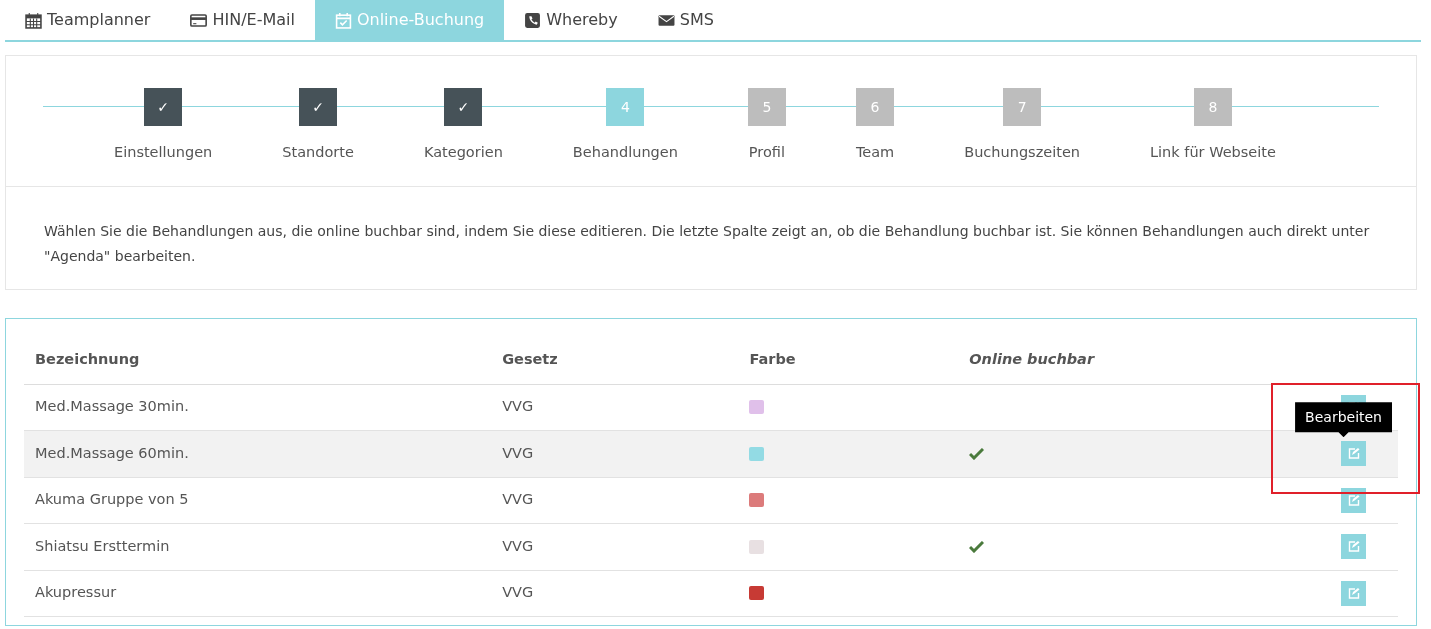 Image resolution: width=1431 pixels, height=629 pixels. Describe the element at coordinates (258, 546) in the screenshot. I see `table-cell: Shiatsu Ersttermin` at that location.